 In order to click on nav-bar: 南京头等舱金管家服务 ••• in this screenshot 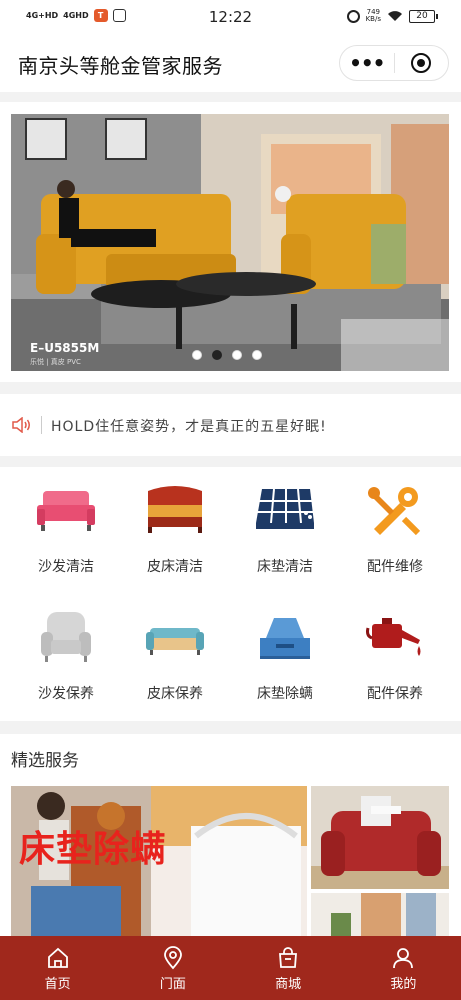, I will do `click(230, 64)`.